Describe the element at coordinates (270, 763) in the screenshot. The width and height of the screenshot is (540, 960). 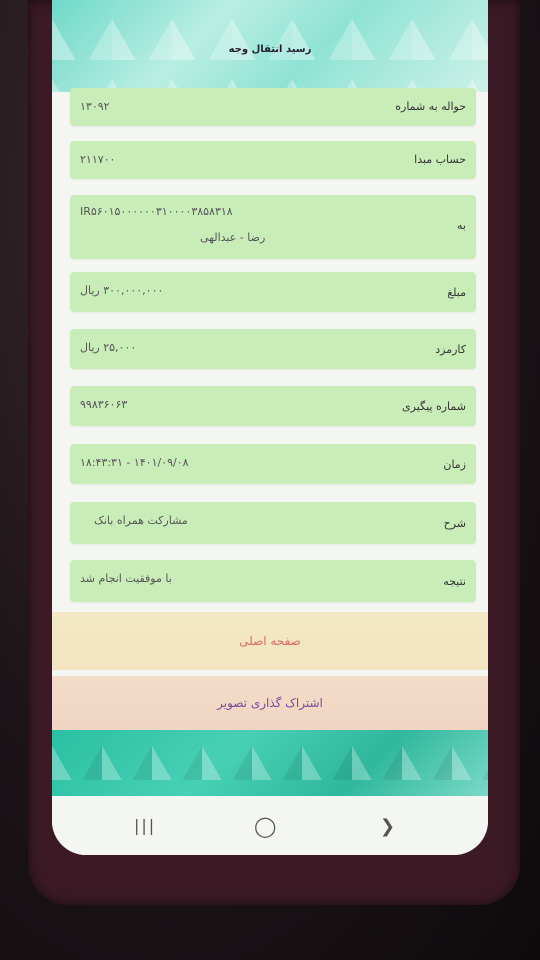
I see `footer-pattern` at that location.